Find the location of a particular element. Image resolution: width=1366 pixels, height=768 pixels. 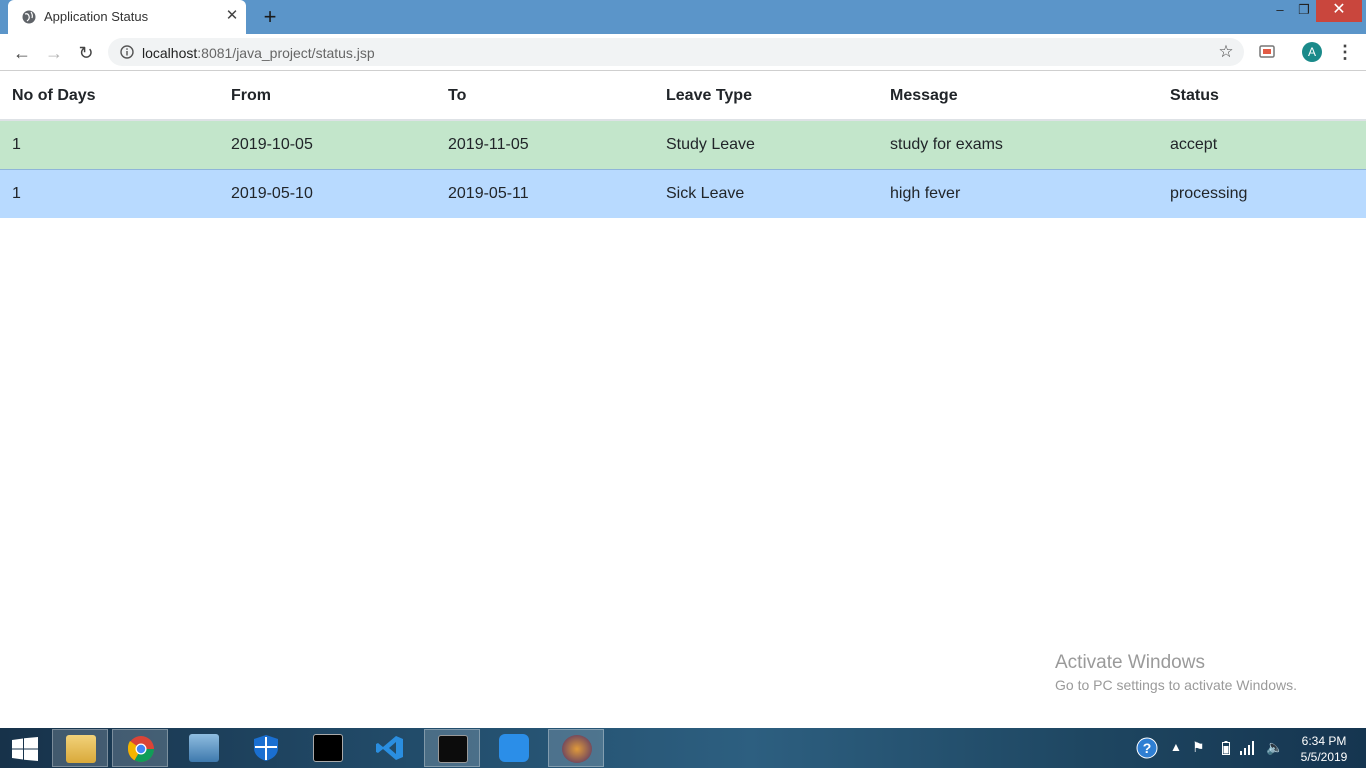

taskbar-java-ee-ide is located at coordinates (576, 748).